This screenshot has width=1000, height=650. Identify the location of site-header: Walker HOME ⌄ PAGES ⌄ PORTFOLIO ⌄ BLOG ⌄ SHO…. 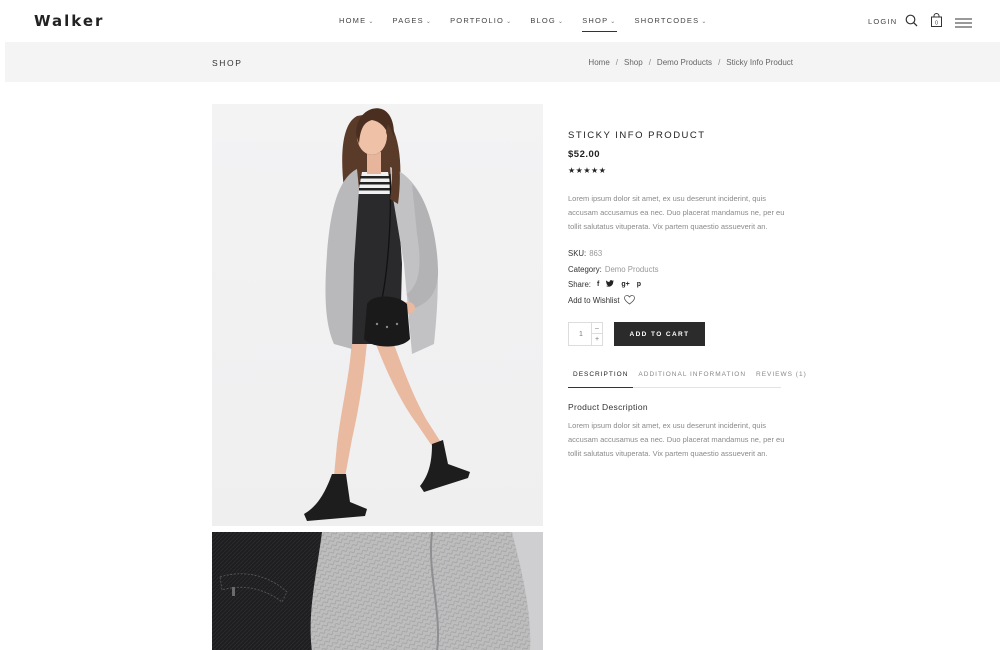
(500, 21).